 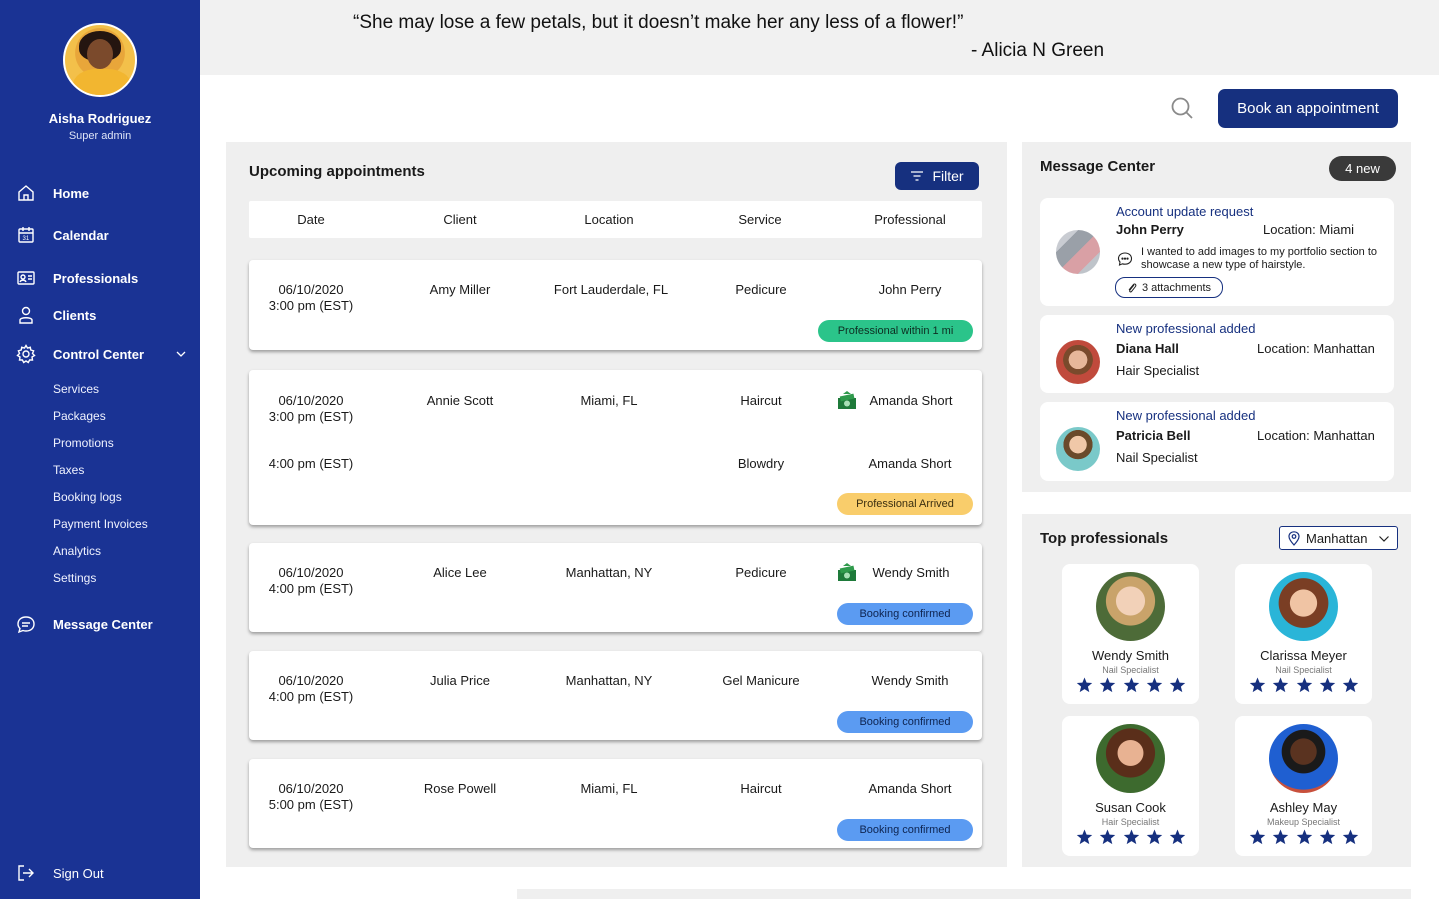 I want to click on sign-out-icon, so click(x=26, y=873).